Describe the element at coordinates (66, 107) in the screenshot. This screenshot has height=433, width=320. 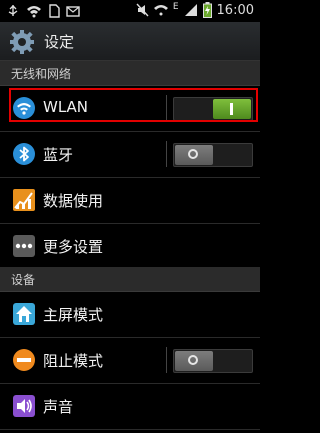
I see `settings-item-label: WLAN` at that location.